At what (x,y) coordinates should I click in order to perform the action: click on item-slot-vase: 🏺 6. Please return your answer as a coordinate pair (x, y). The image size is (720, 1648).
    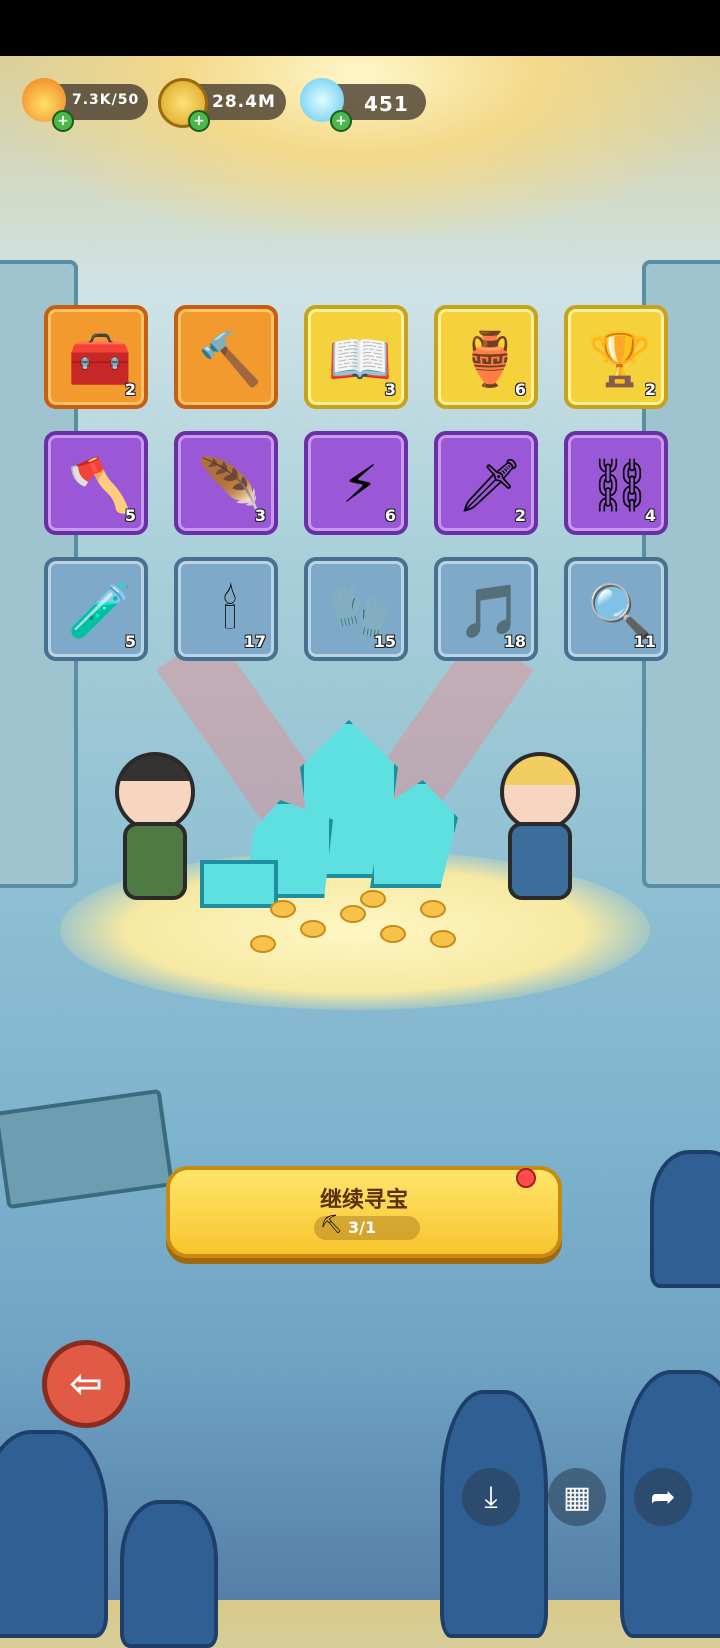
    Looking at the image, I should click on (486, 357).